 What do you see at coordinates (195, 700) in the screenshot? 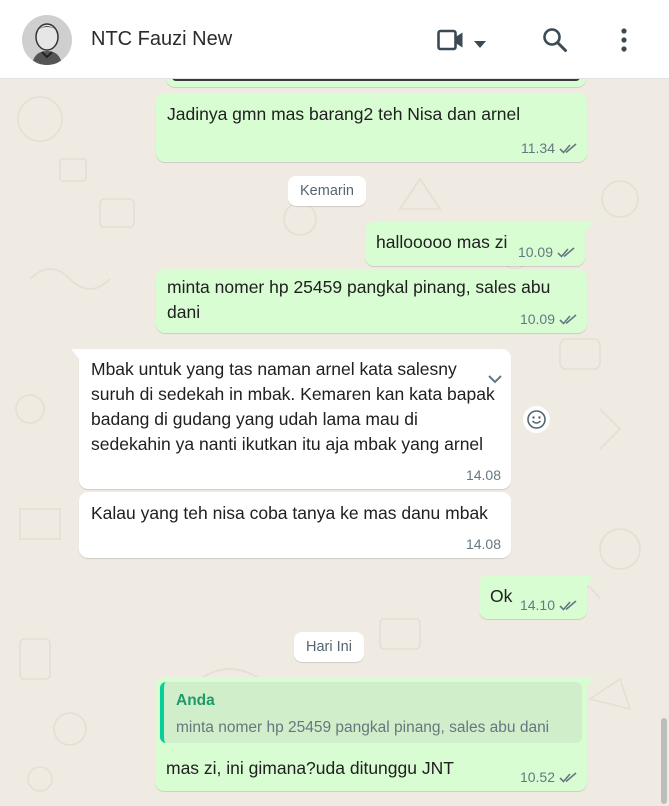
I see `quote-author: Anda` at bounding box center [195, 700].